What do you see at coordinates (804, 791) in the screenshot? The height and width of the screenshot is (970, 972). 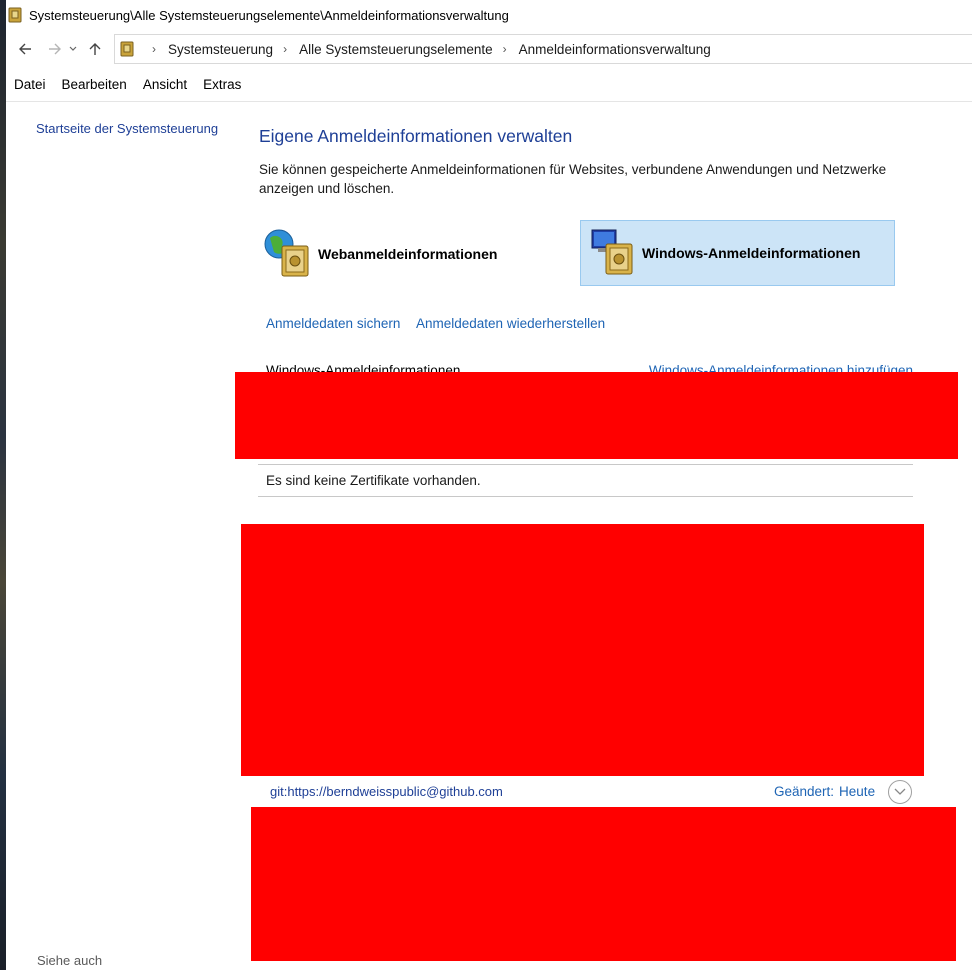 I see `changed-label: Geändert:` at bounding box center [804, 791].